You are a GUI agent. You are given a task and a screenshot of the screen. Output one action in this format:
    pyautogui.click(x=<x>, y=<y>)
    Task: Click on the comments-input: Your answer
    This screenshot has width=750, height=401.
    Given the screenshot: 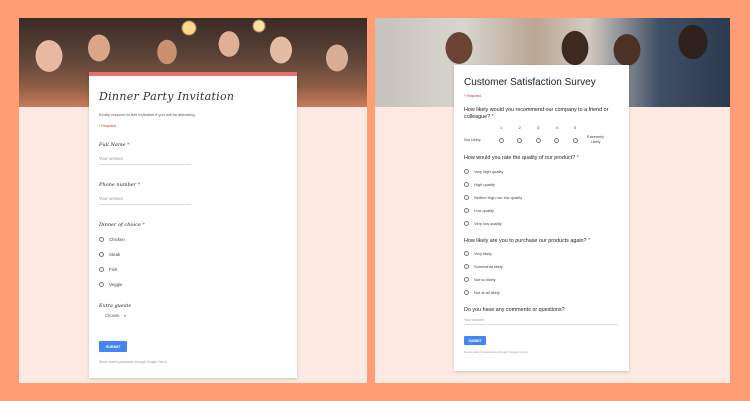 What is the action you would take?
    pyautogui.click(x=541, y=321)
    